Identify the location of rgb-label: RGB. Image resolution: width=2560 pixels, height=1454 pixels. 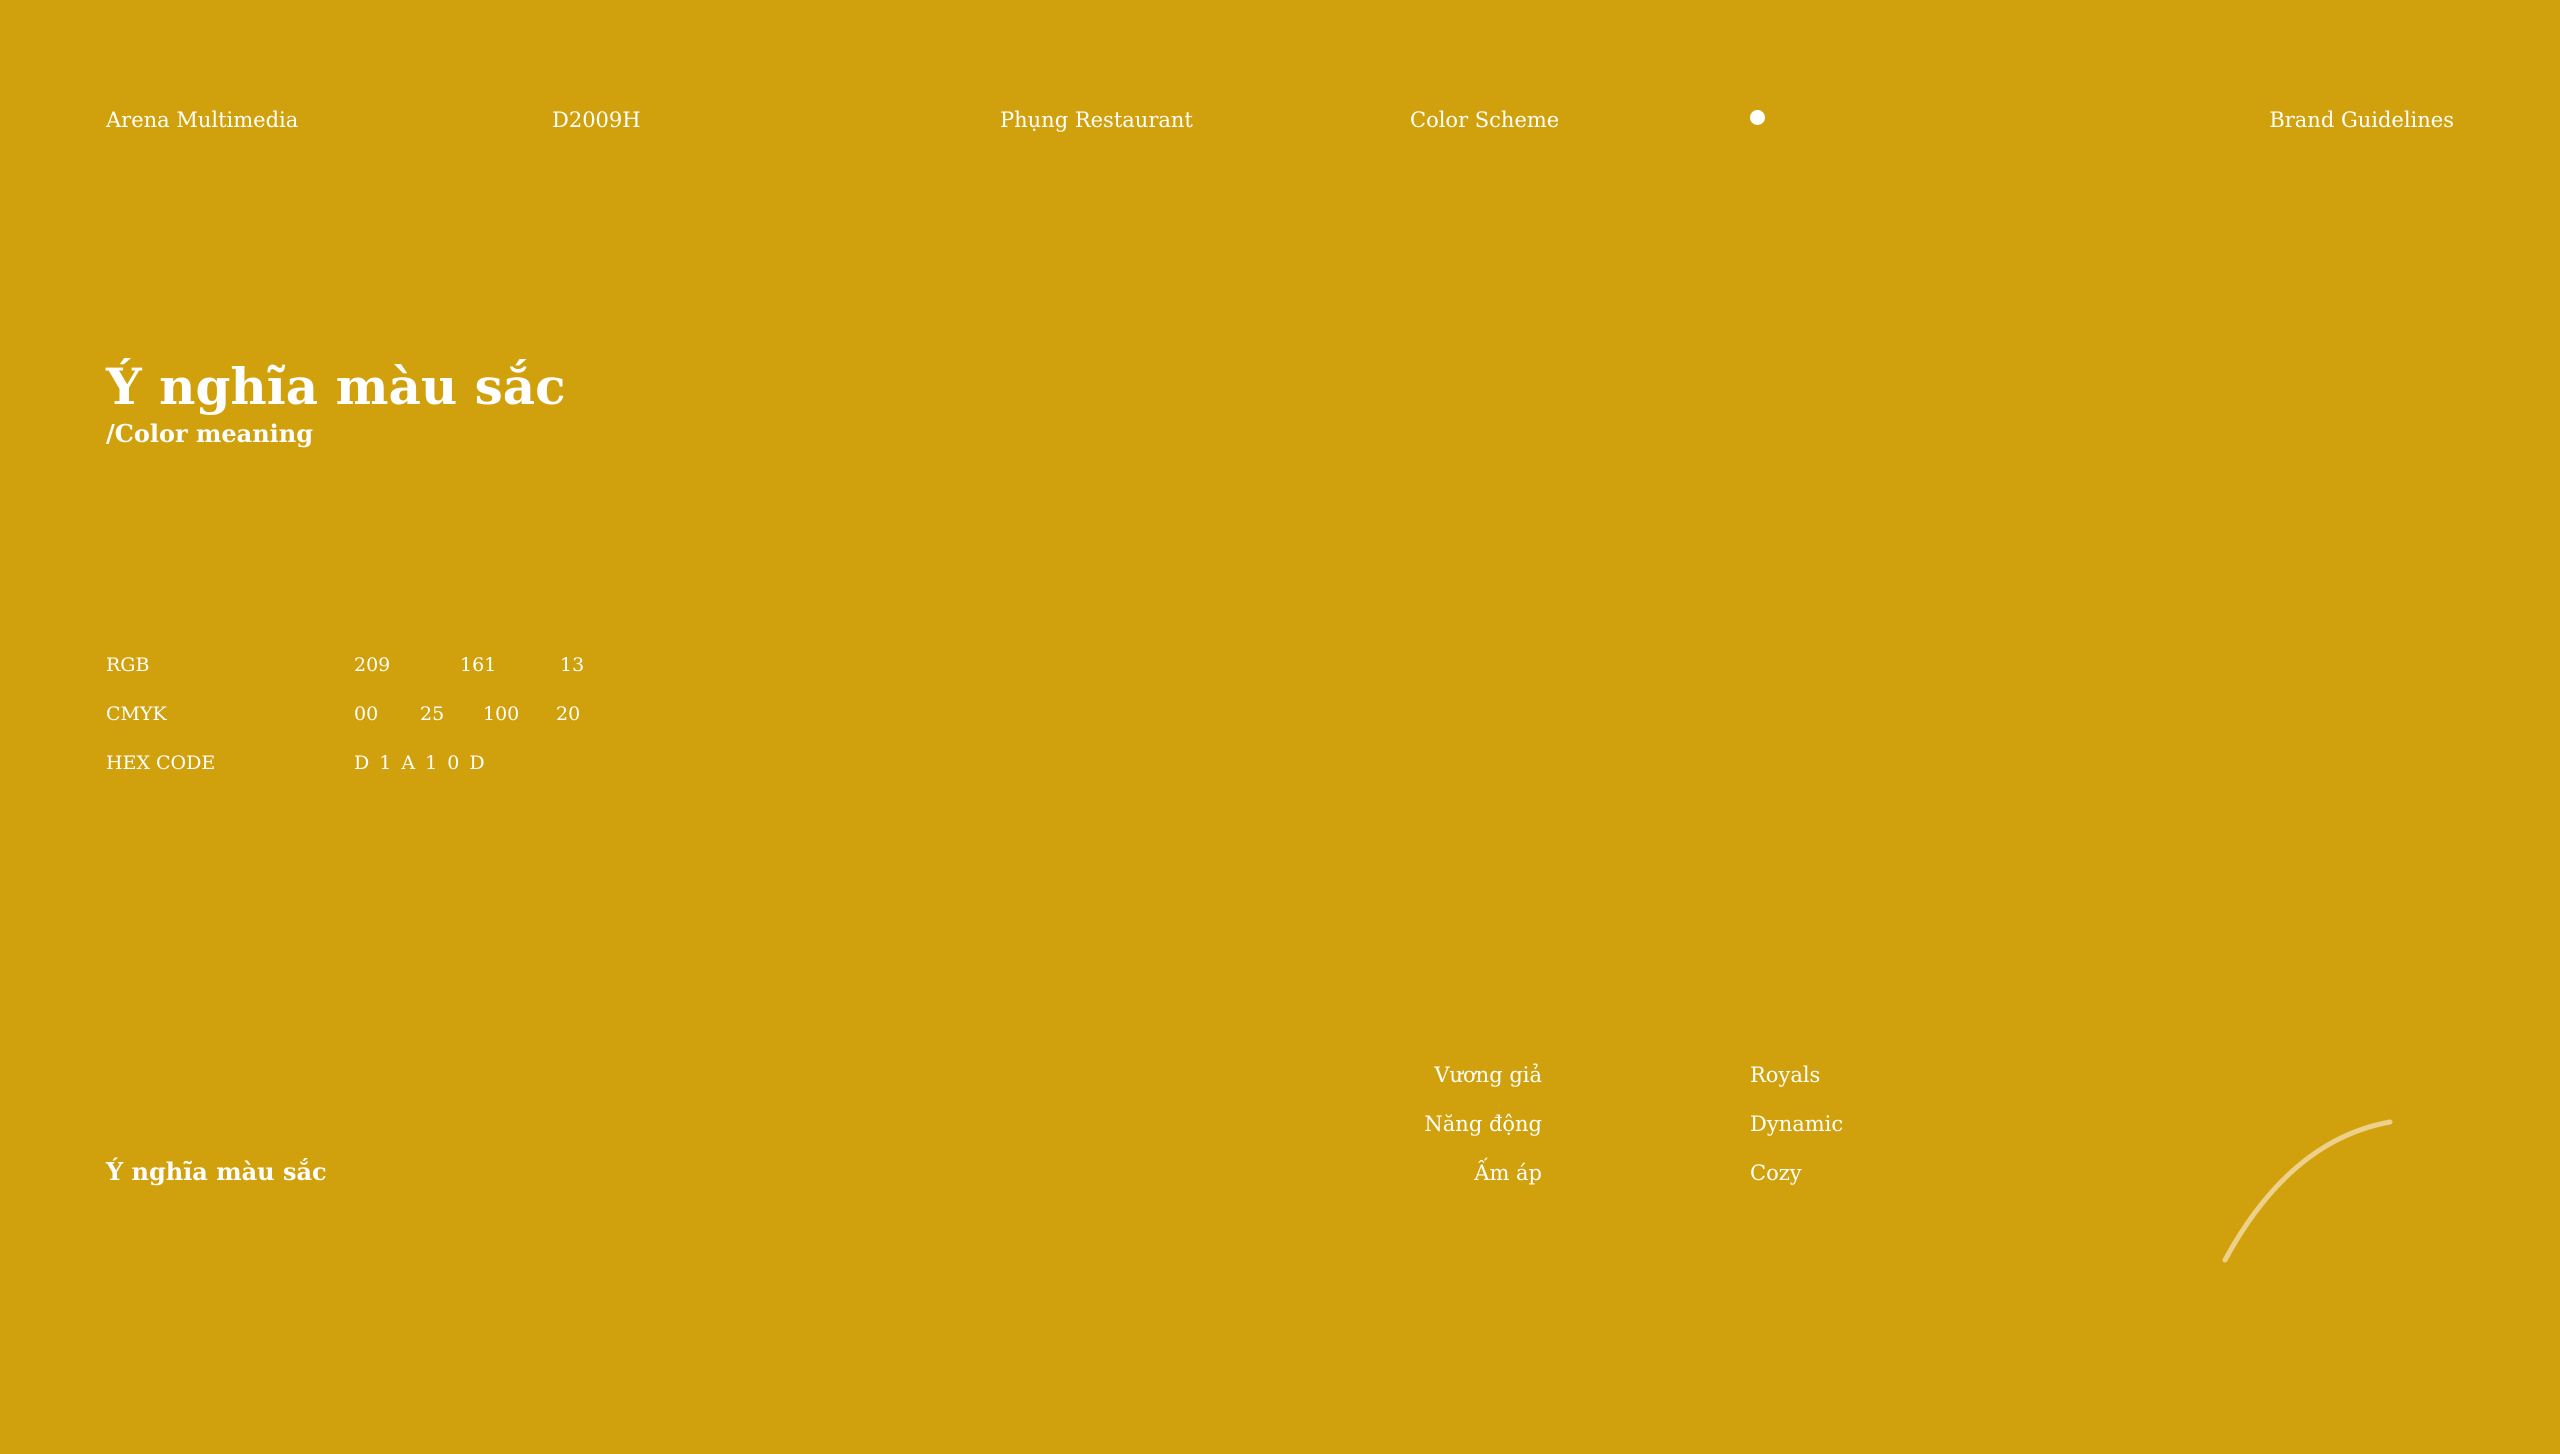
(128, 665).